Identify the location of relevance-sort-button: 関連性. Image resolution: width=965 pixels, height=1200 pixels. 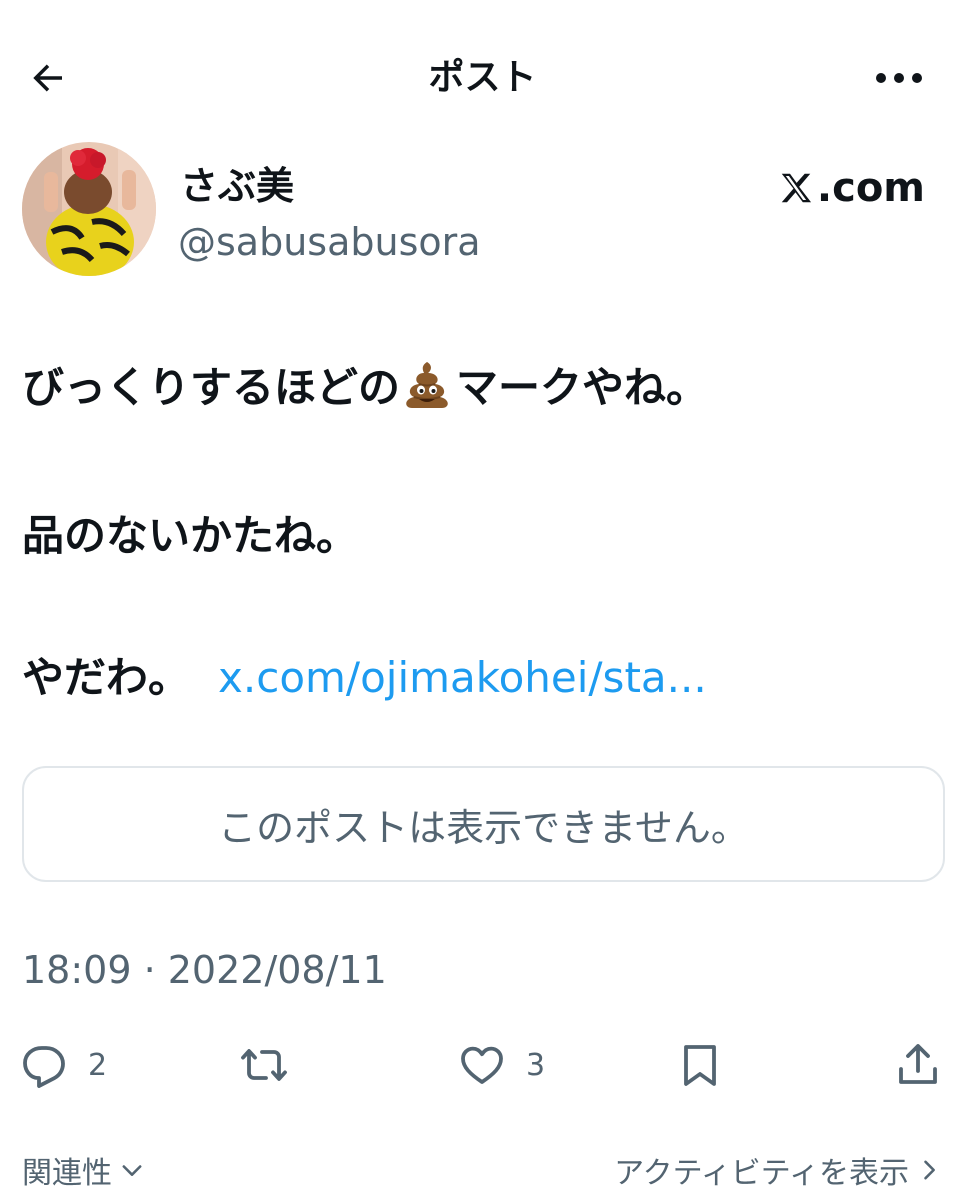
(84, 1170).